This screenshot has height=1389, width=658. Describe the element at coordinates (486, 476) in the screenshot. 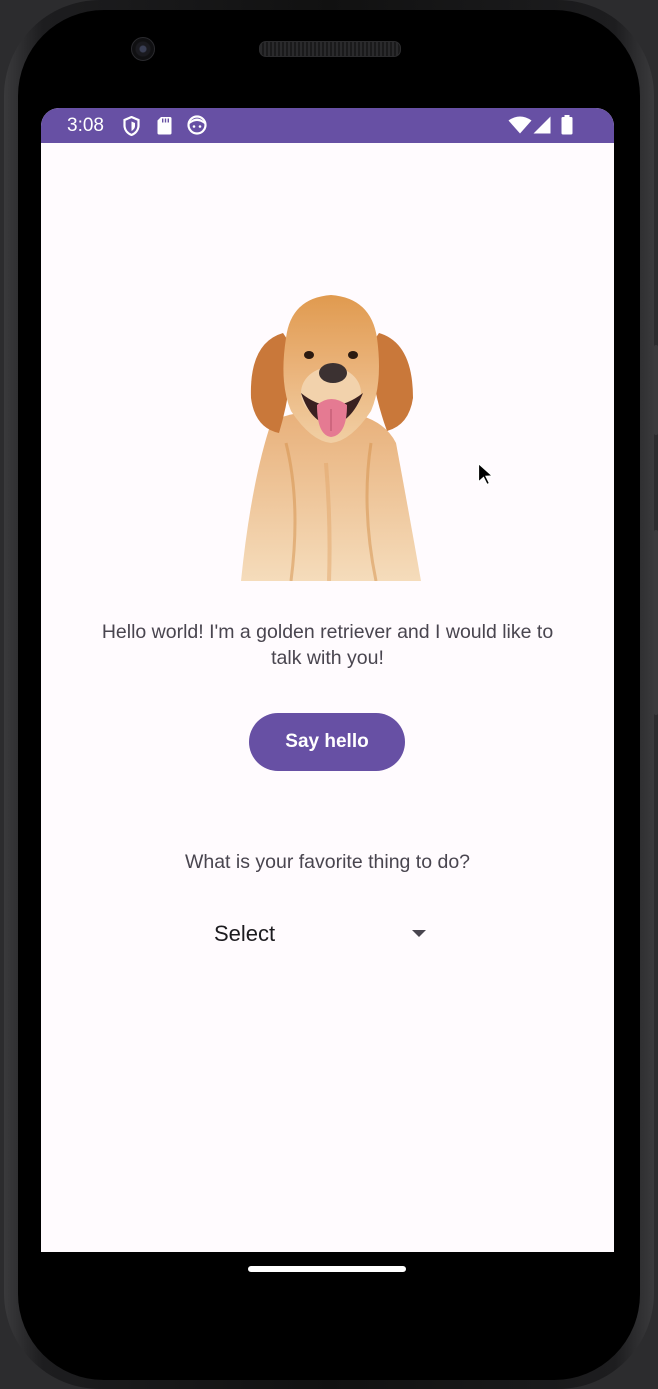

I see `mouse-pointer-icon` at that location.